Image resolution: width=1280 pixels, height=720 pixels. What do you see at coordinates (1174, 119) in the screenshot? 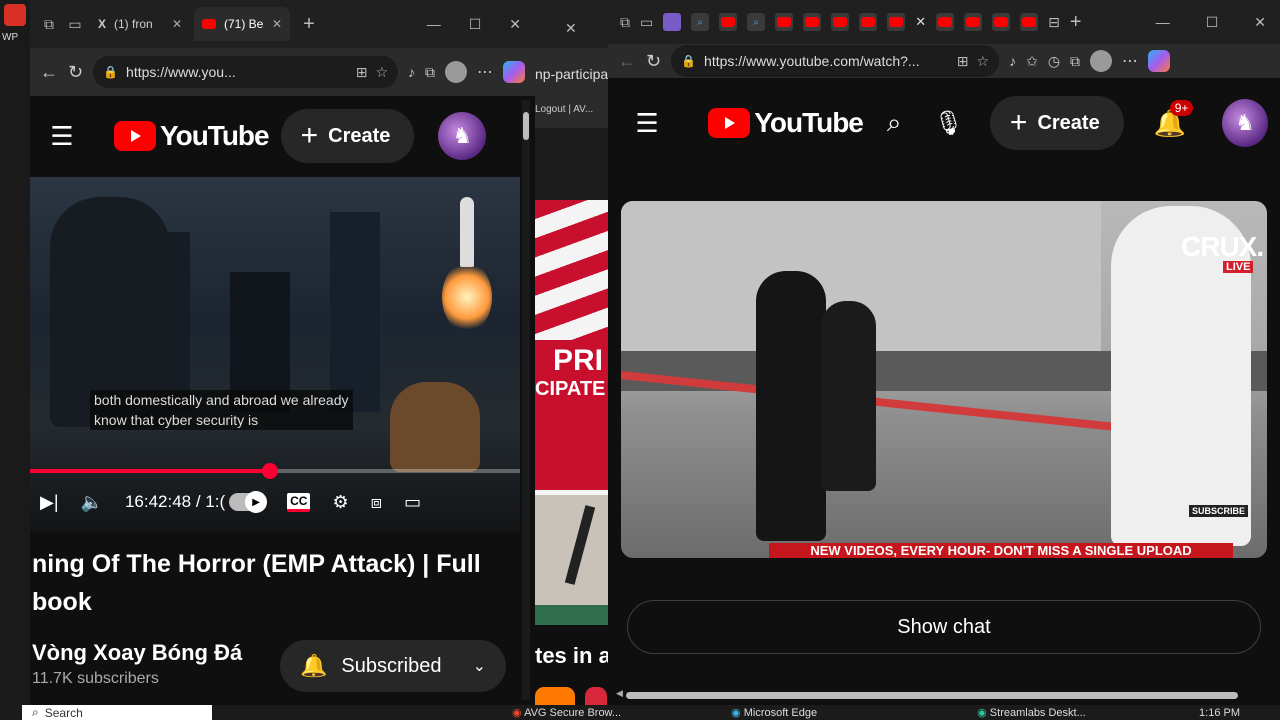
I see `notifications-button: 🔔 9+` at bounding box center [1174, 119].